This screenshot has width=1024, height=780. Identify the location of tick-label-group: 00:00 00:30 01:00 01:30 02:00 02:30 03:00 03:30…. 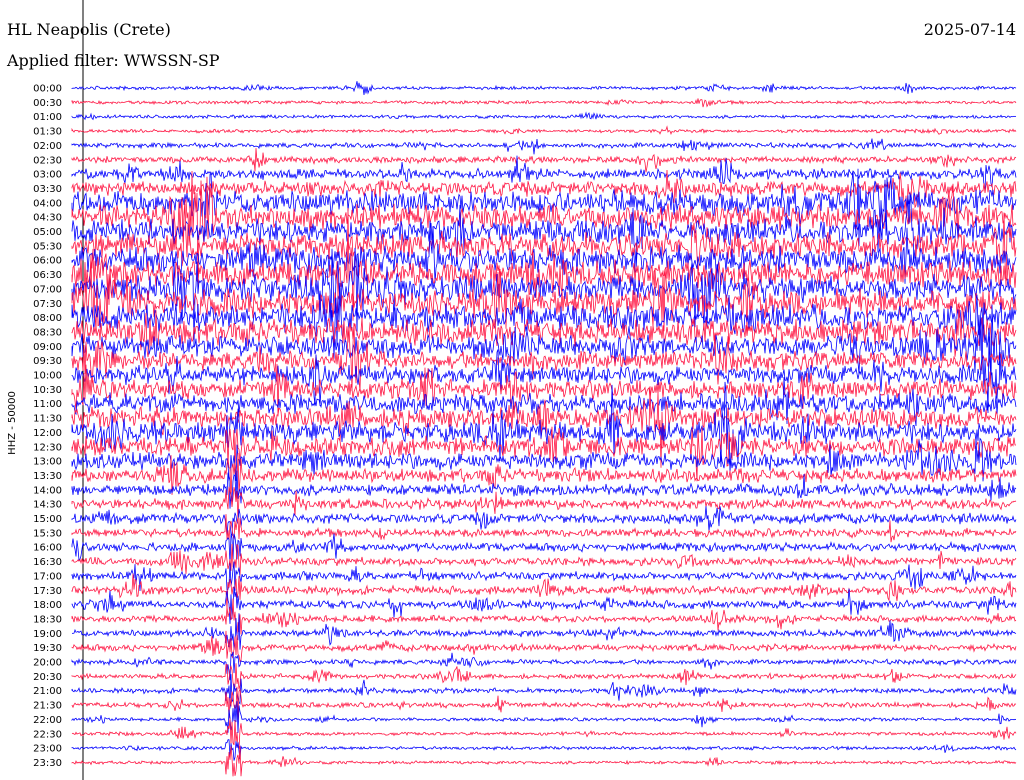
(47, 426).